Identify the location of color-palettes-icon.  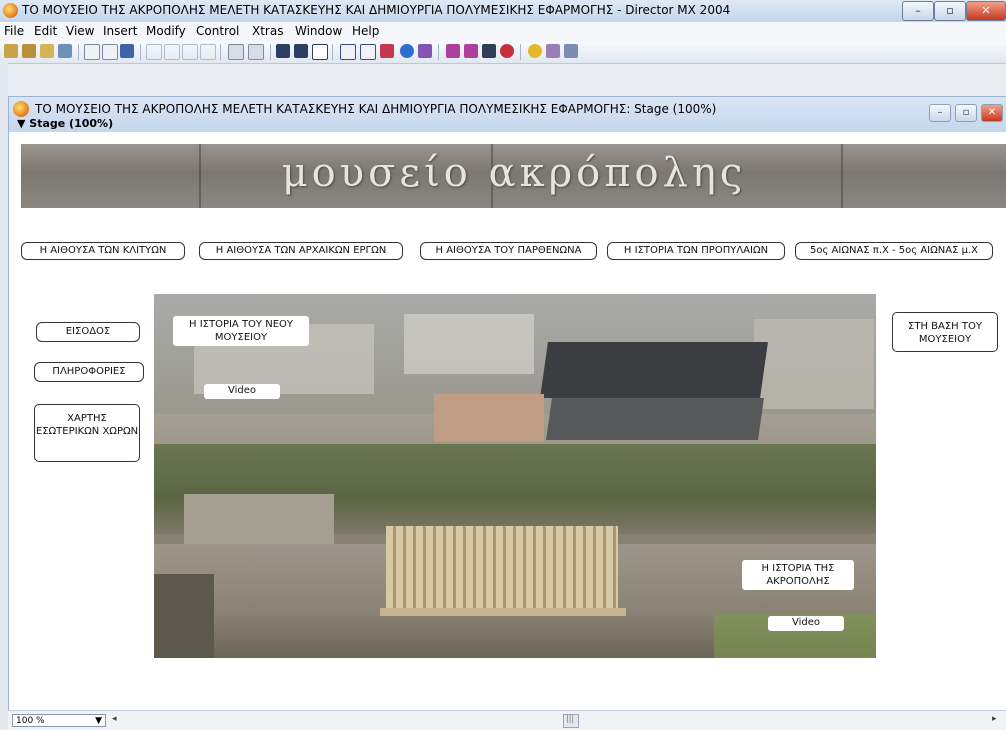
(507, 51).